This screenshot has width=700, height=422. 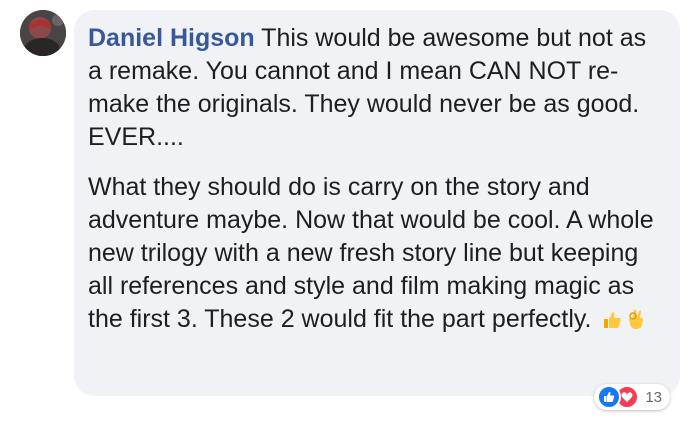 What do you see at coordinates (612, 322) in the screenshot?
I see `thumbs-up-icon` at bounding box center [612, 322].